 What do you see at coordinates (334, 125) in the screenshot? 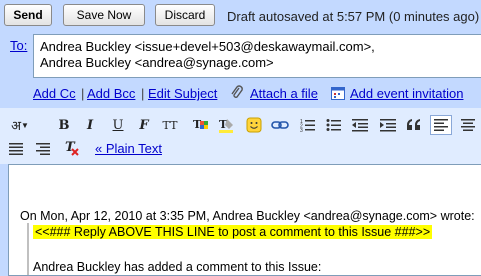
I see `bulleted-list-icon` at bounding box center [334, 125].